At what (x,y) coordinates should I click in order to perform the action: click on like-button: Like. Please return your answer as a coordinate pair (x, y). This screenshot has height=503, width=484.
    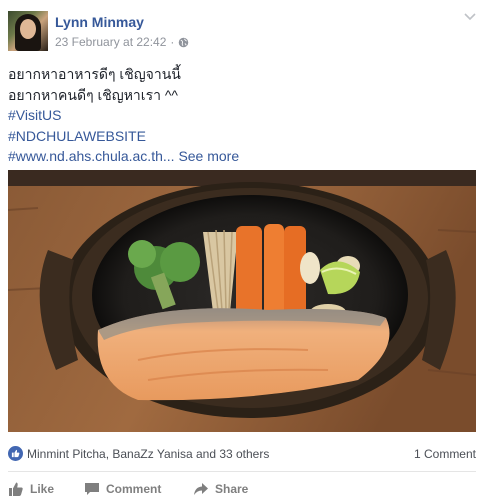
    Looking at the image, I should click on (31, 489).